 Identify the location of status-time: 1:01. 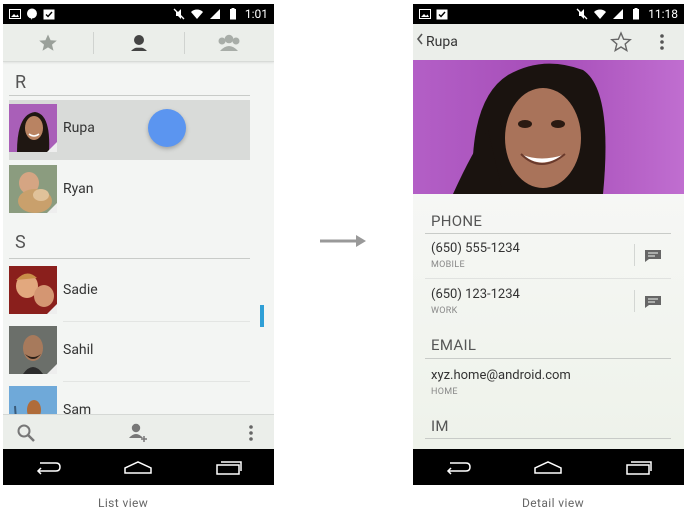
(256, 14).